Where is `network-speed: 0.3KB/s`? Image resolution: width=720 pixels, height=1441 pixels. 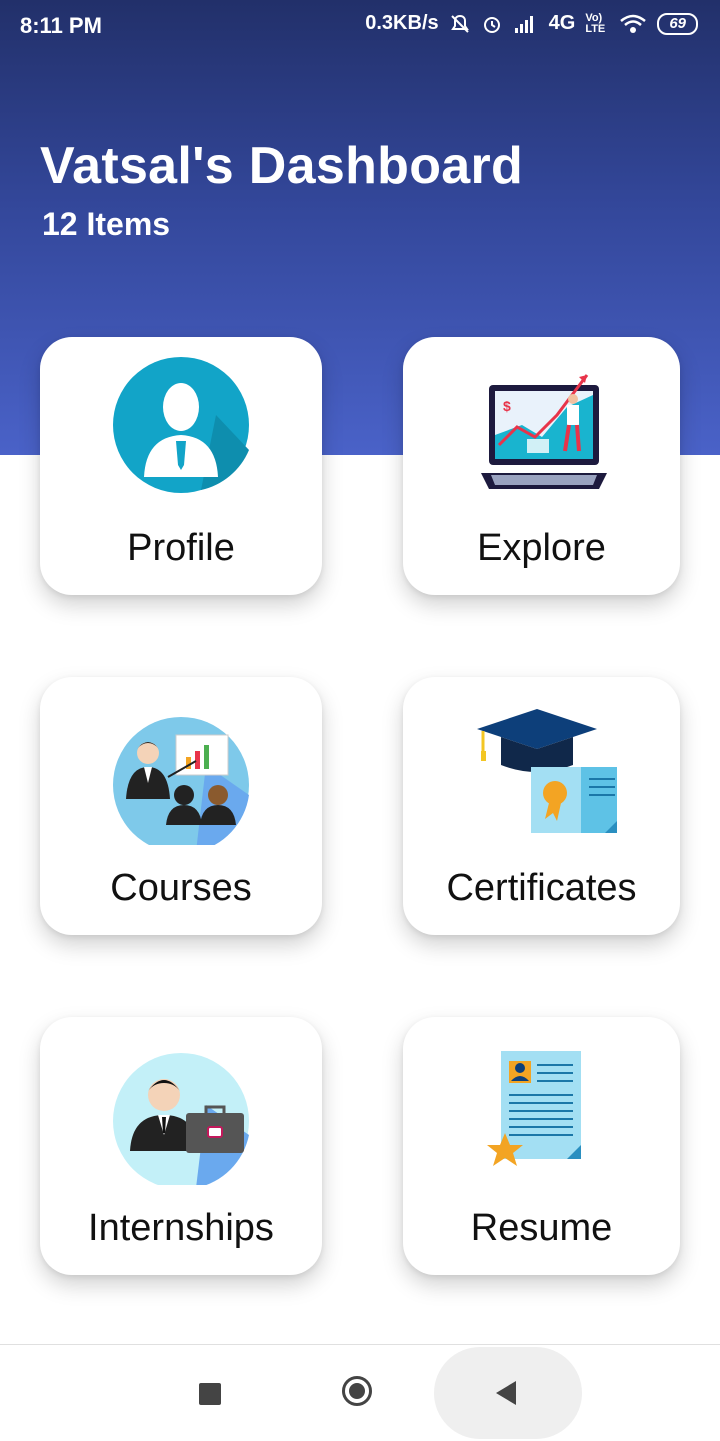
network-speed: 0.3KB/s is located at coordinates (402, 23).